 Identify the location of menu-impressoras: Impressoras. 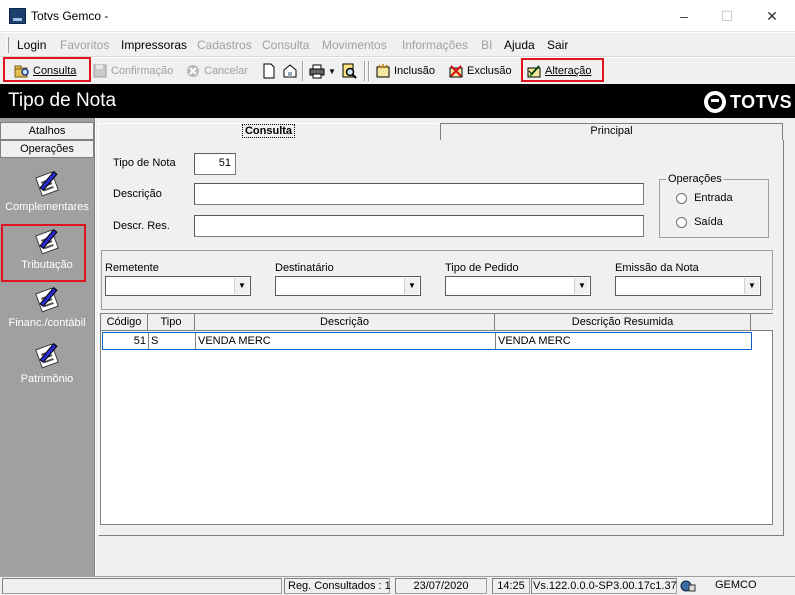
(154, 45).